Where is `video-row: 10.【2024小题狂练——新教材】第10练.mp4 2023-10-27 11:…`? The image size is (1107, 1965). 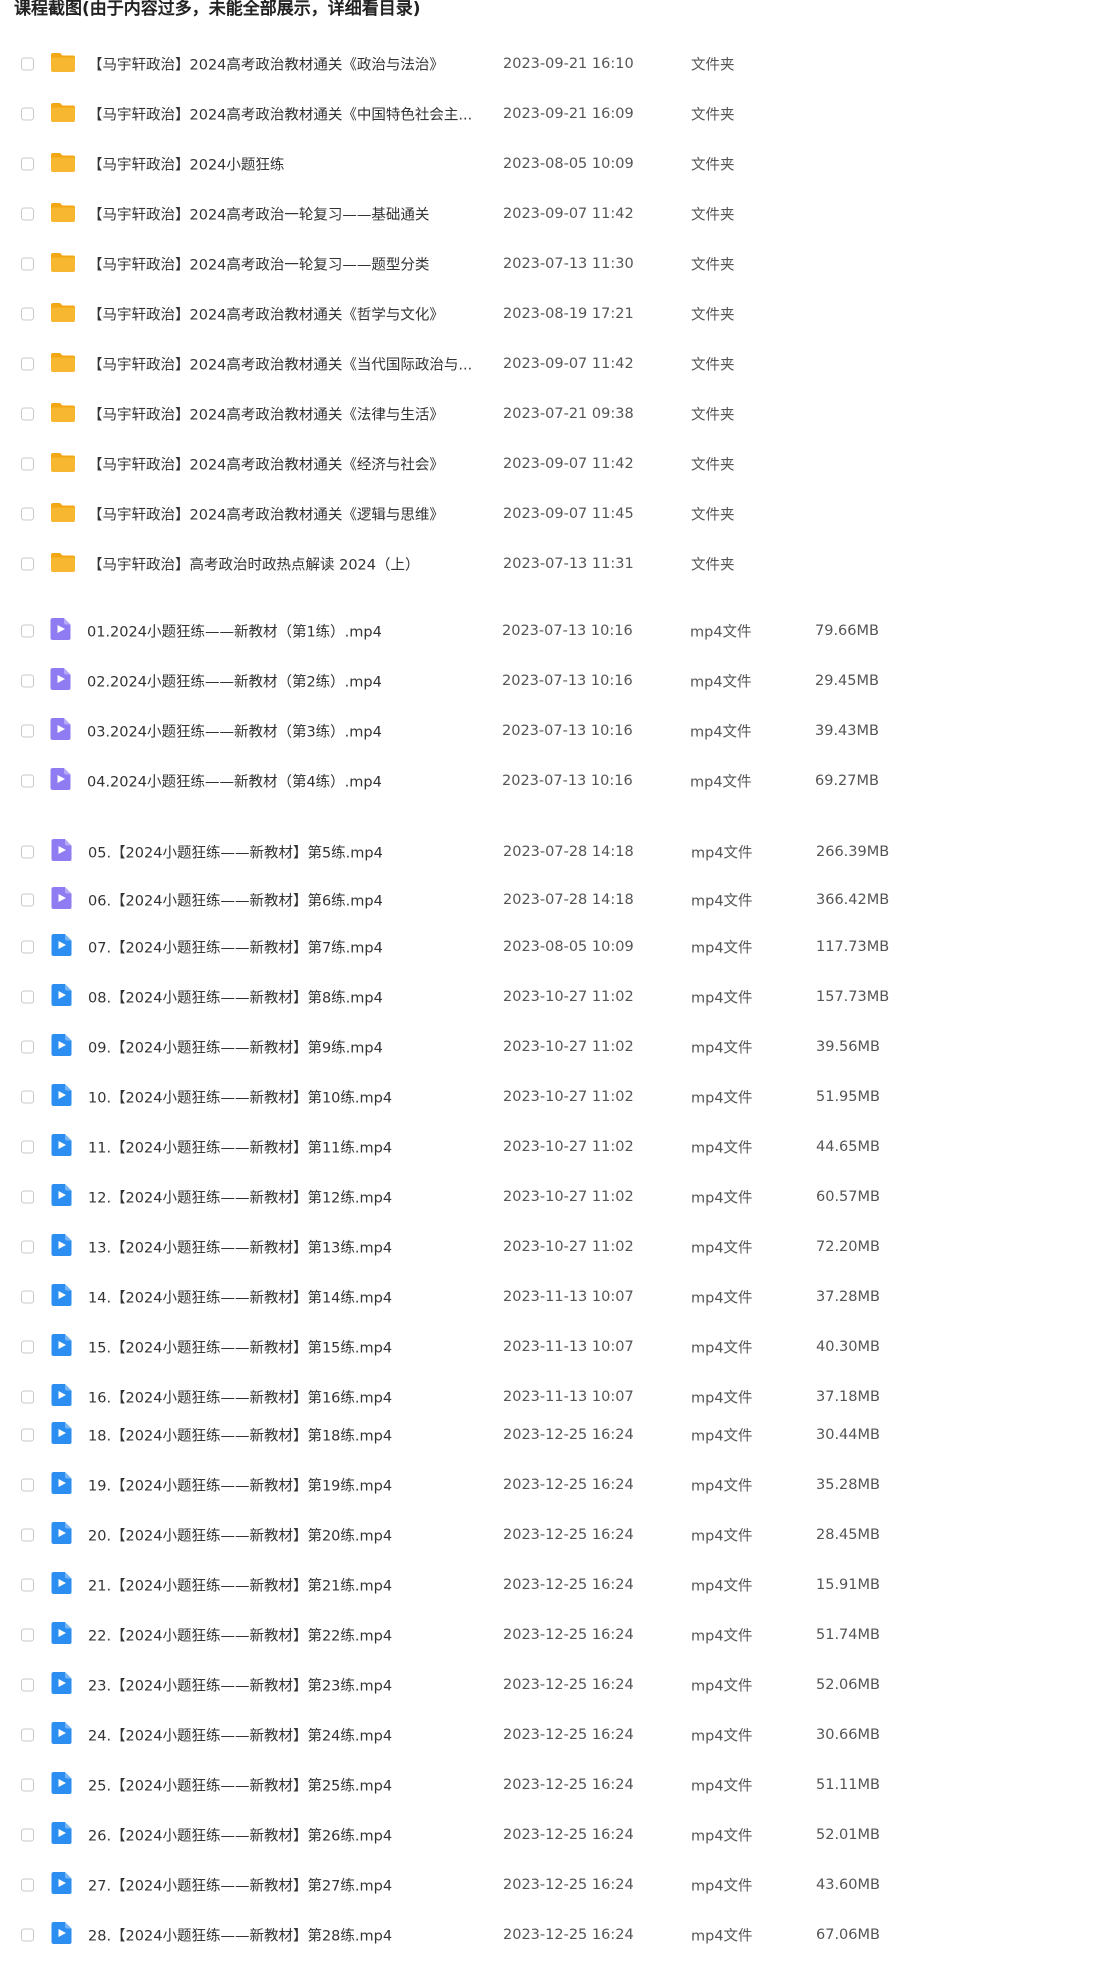
video-row: 10.【2024小题狂练——新教材】第10练.mp4 2023-10-27 11:… is located at coordinates (553, 1097).